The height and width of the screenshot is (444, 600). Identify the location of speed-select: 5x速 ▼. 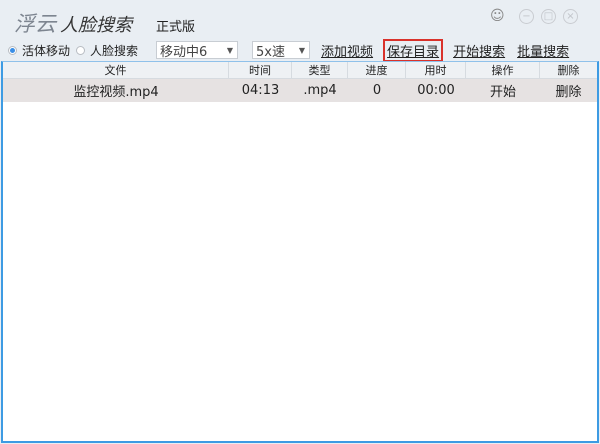
(281, 50).